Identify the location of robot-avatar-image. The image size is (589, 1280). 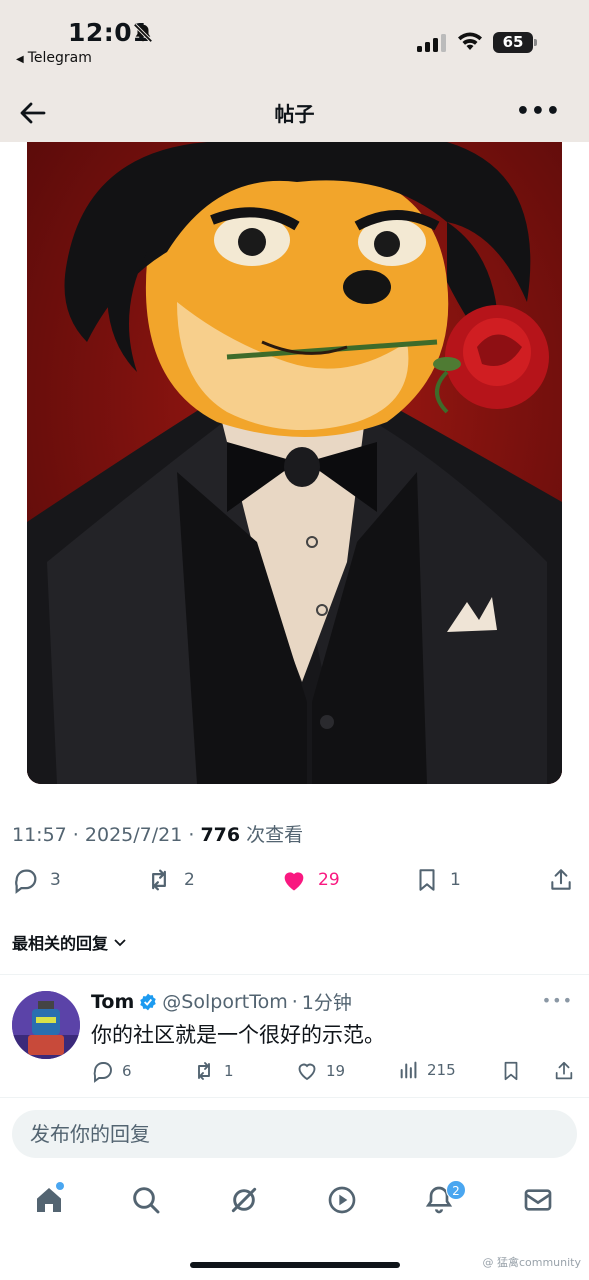
(46, 1025).